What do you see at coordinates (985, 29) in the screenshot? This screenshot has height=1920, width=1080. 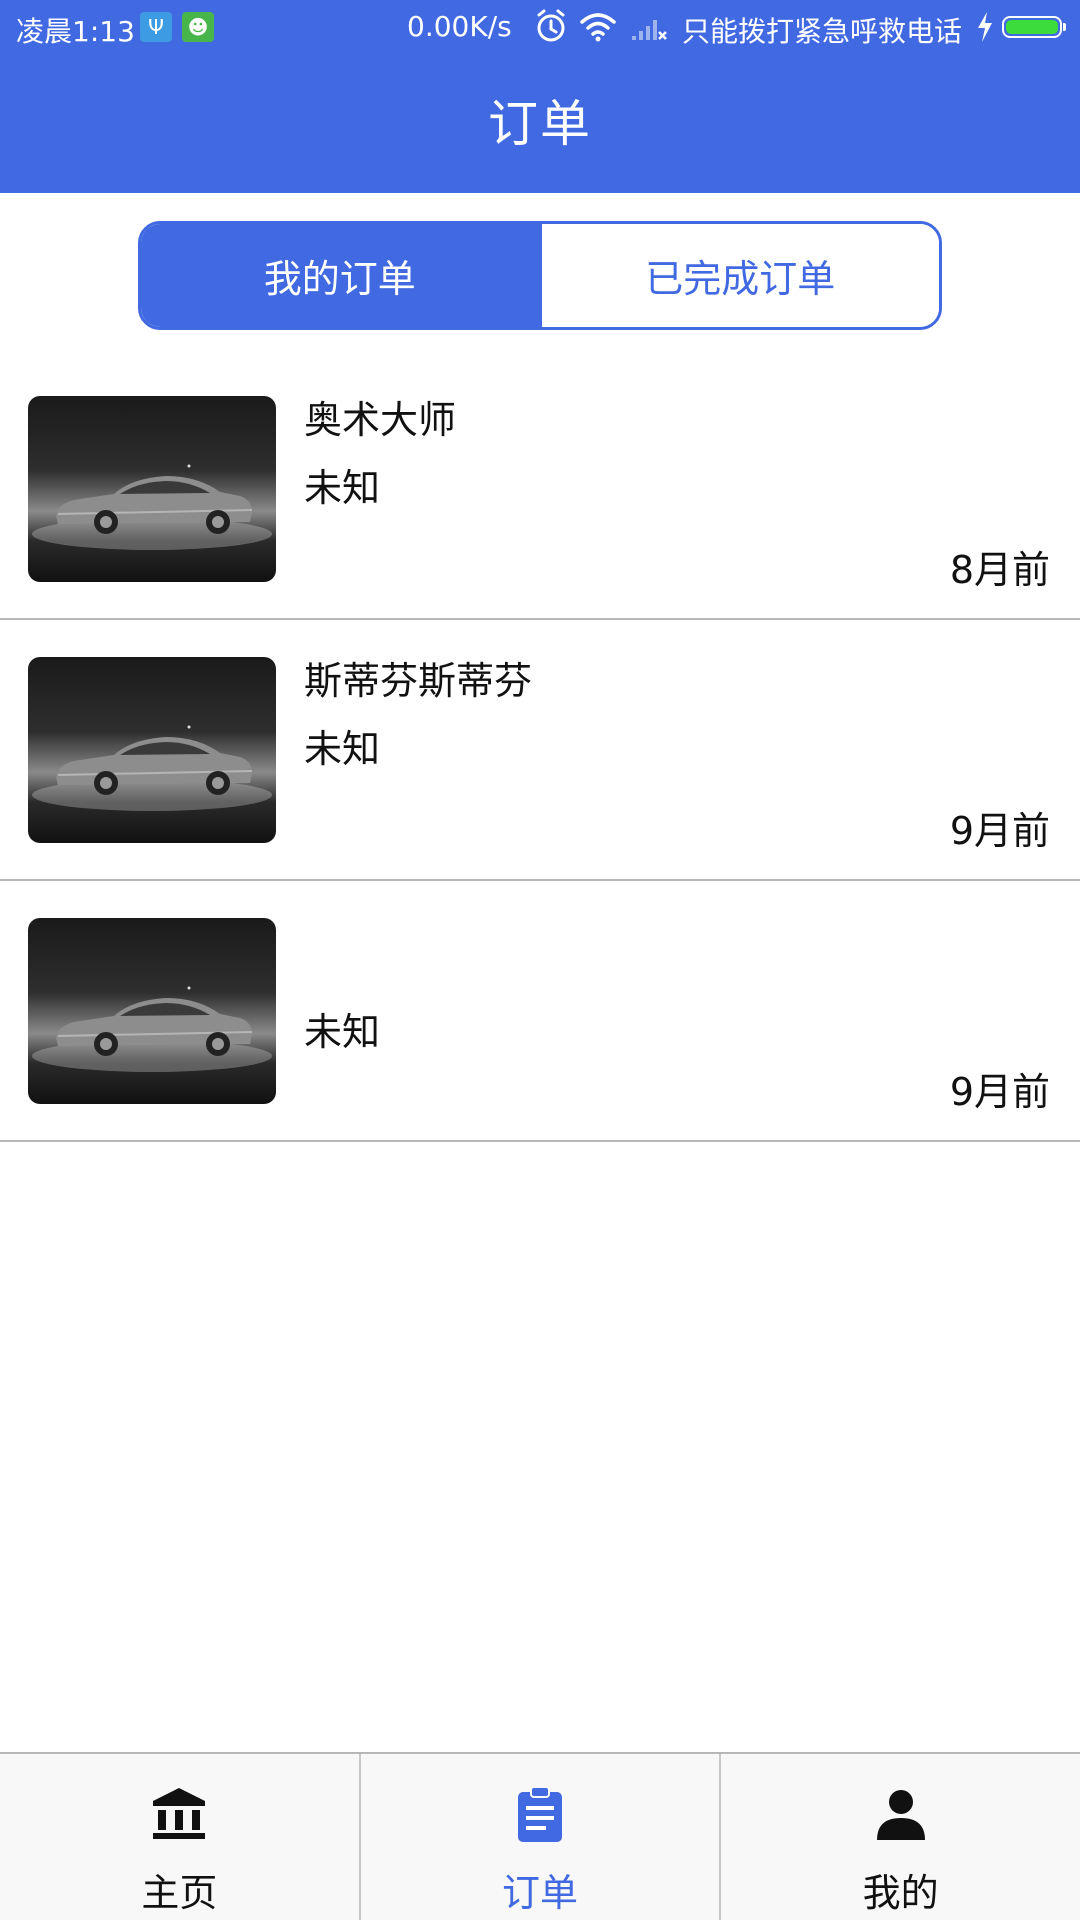 I see `charging-icon` at bounding box center [985, 29].